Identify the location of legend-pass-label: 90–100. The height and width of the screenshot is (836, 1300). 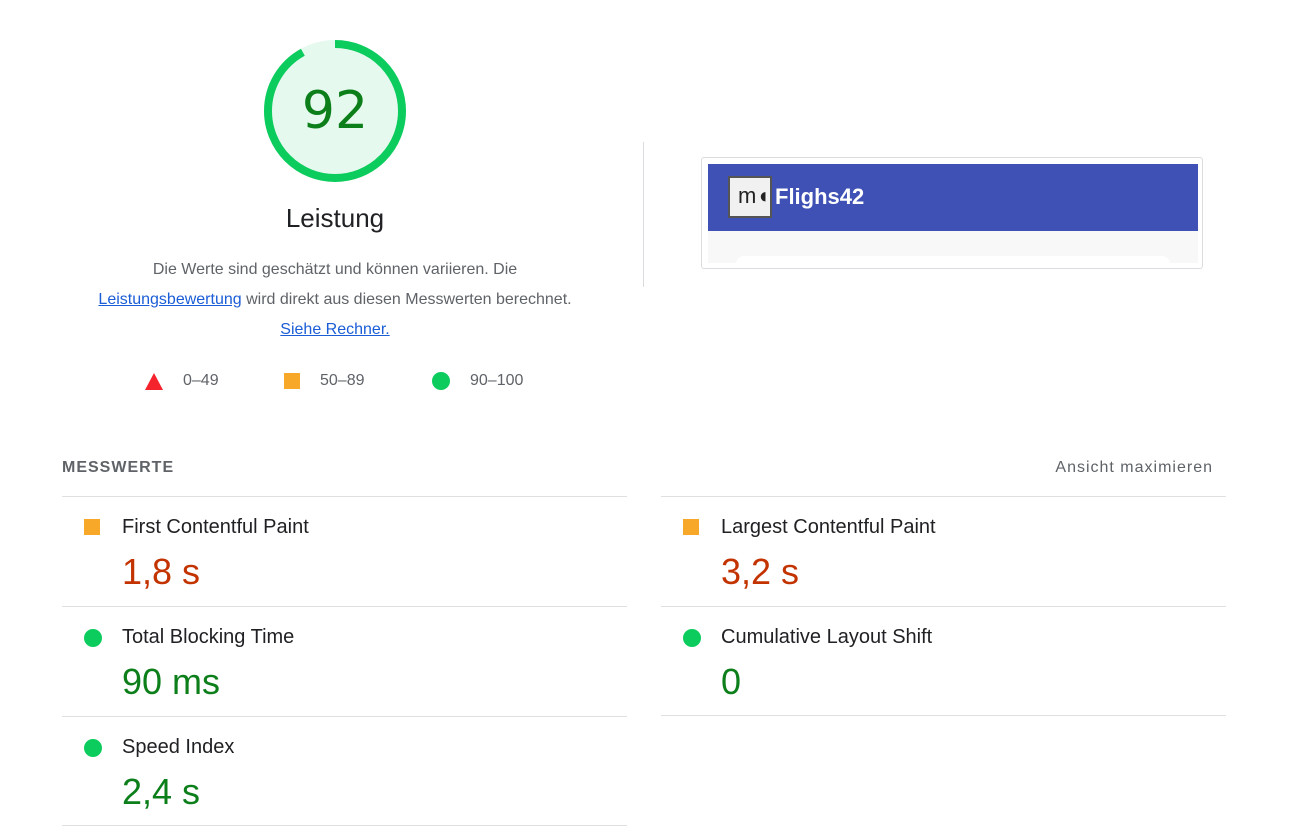
(497, 380).